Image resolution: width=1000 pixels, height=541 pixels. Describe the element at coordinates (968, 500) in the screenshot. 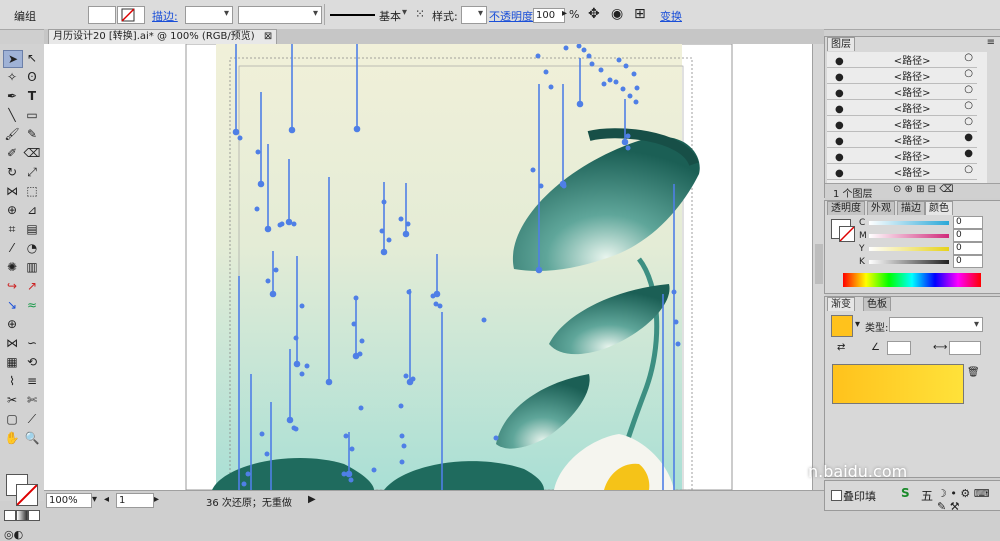

I see `ime-toolbar-icons: ☽ • ⚙ ⌨ ✎ ⚒` at that location.